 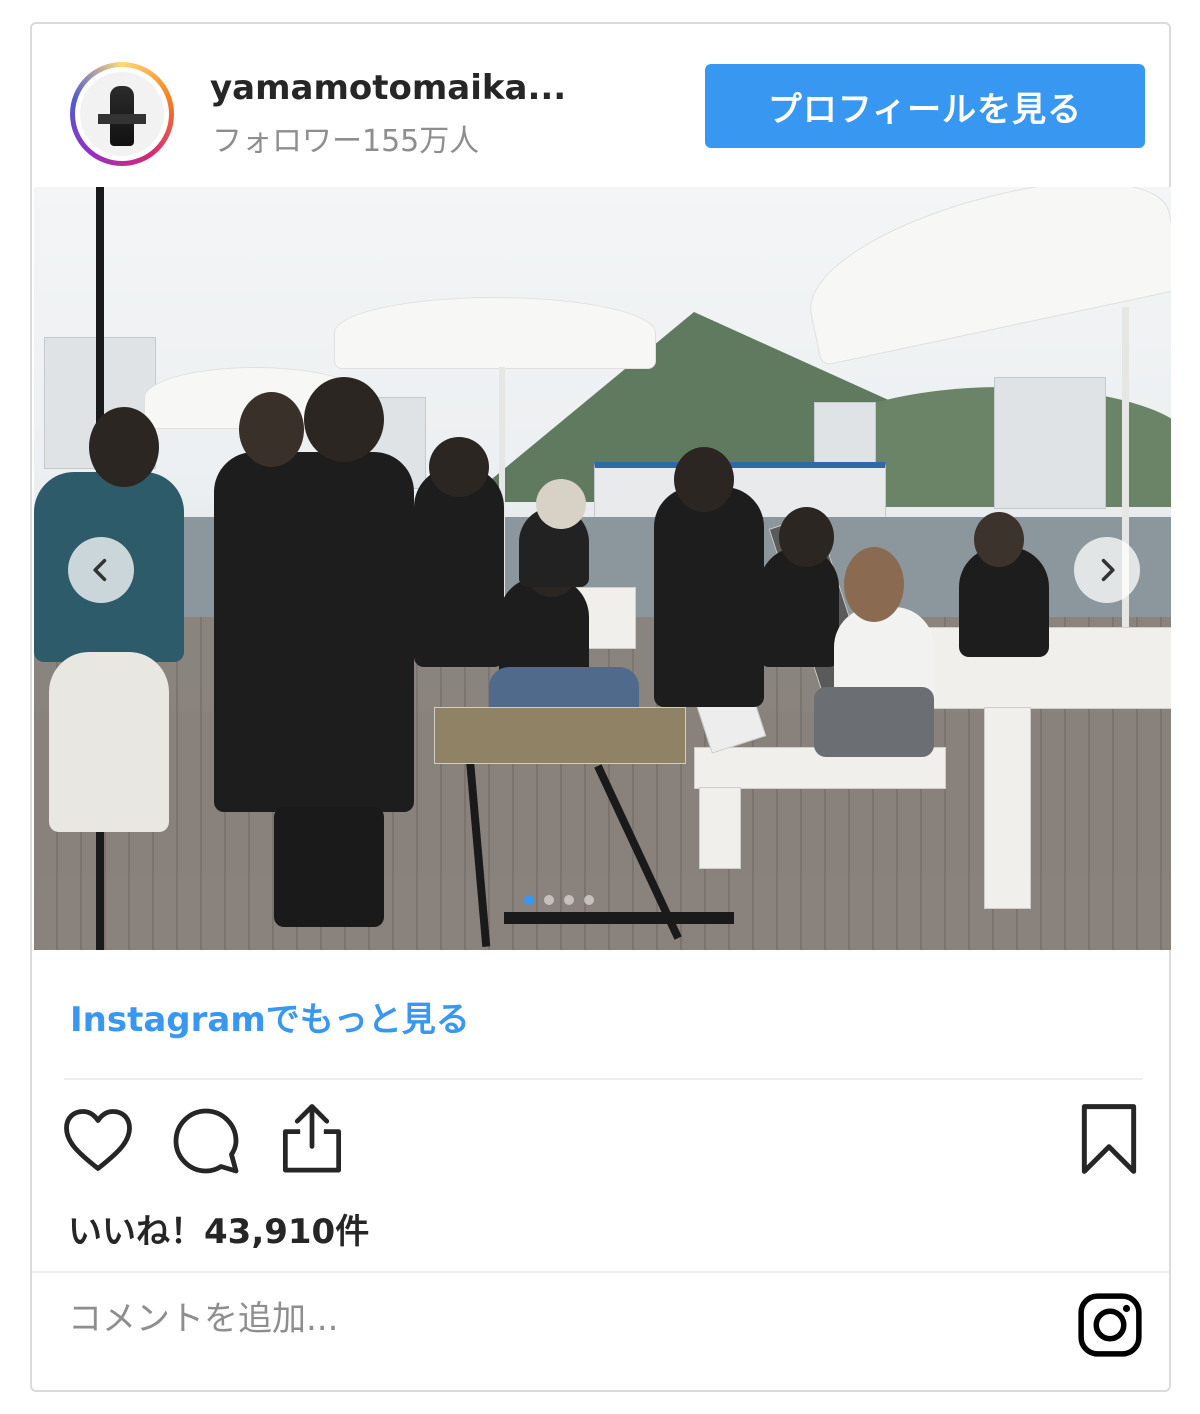 What do you see at coordinates (270, 1016) in the screenshot?
I see `view-more-on-instagram-link: Instagramでもっと見る` at bounding box center [270, 1016].